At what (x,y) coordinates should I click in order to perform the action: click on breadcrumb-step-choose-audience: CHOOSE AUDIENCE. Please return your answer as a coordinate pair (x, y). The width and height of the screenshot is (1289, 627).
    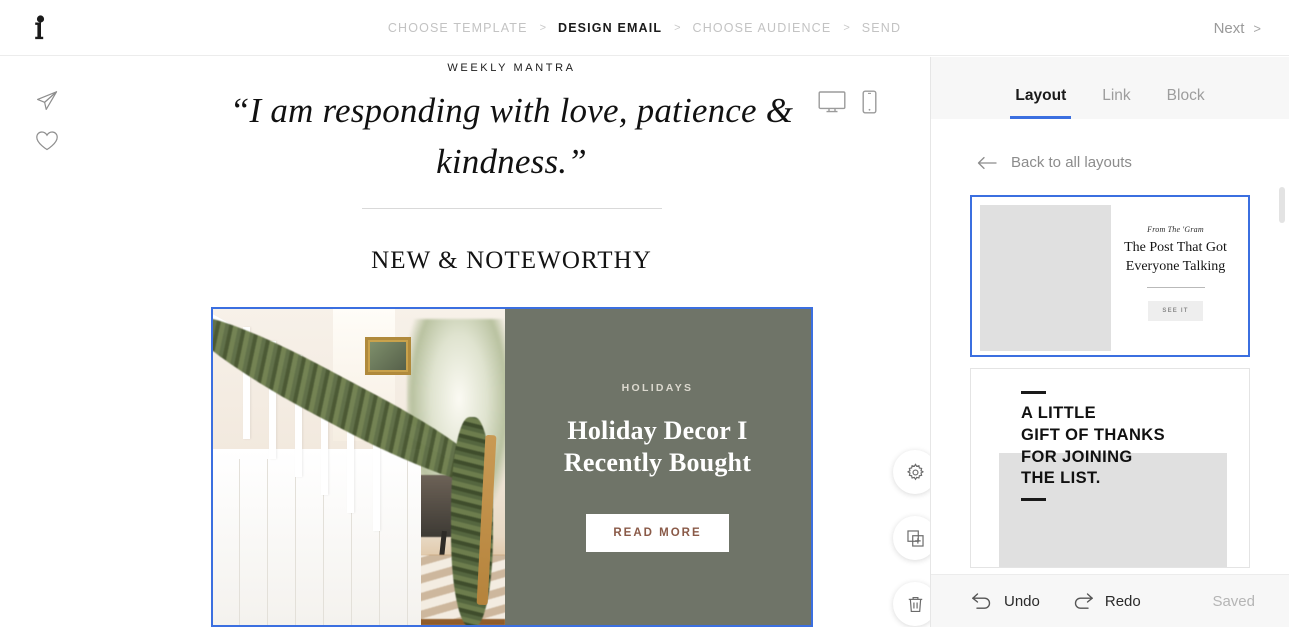
    Looking at the image, I should click on (762, 28).